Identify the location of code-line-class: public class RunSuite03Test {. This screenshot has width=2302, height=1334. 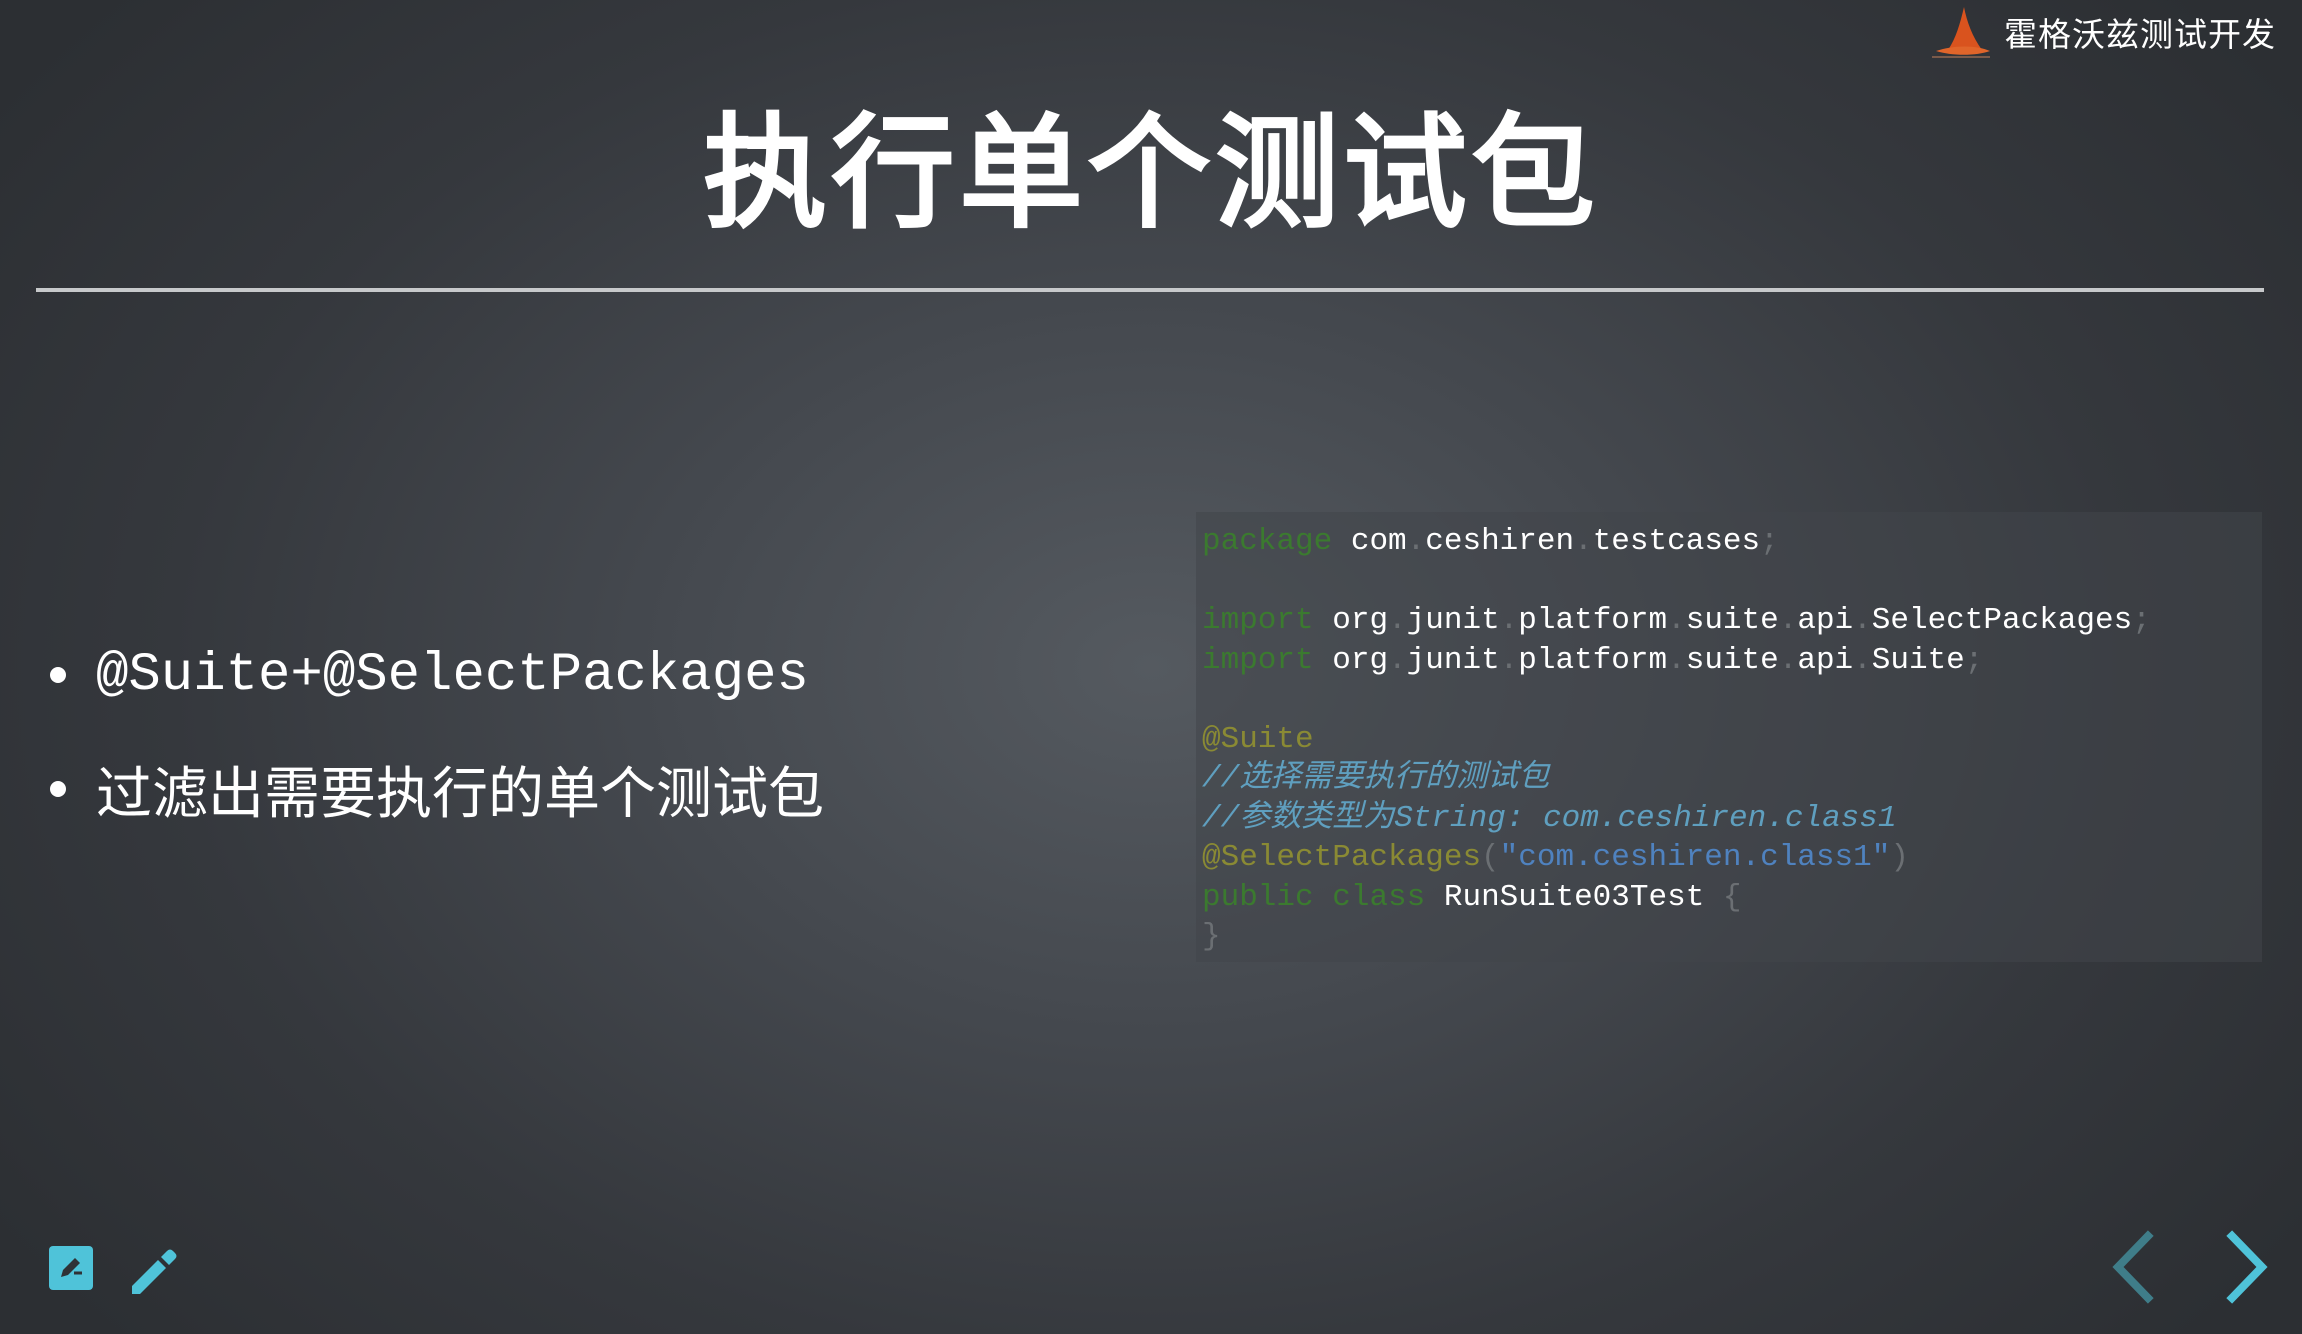
(1472, 897).